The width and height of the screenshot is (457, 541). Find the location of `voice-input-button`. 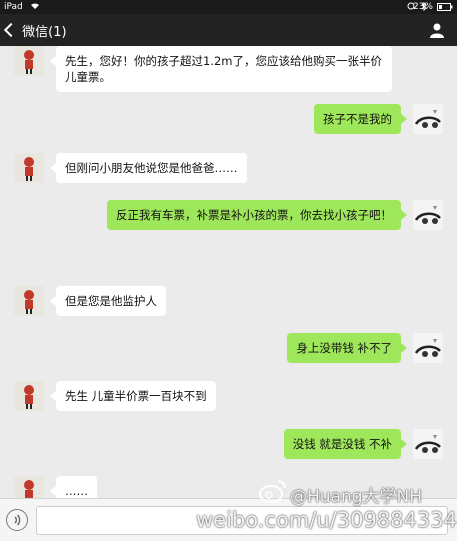

voice-input-button is located at coordinates (17, 520).